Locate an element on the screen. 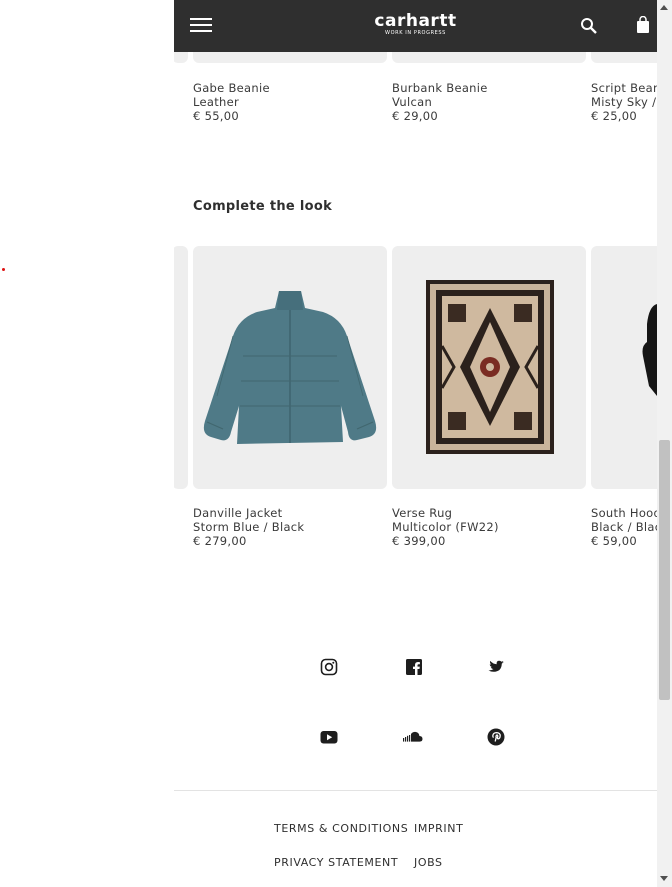 The image size is (672, 887). soundcloud-icon is located at coordinates (413, 737).